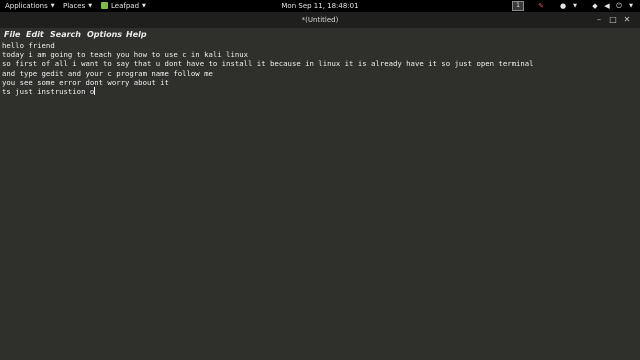 The width and height of the screenshot is (640, 360). I want to click on window-titlebar: *(Untitled) – □ ✕, so click(320, 20).